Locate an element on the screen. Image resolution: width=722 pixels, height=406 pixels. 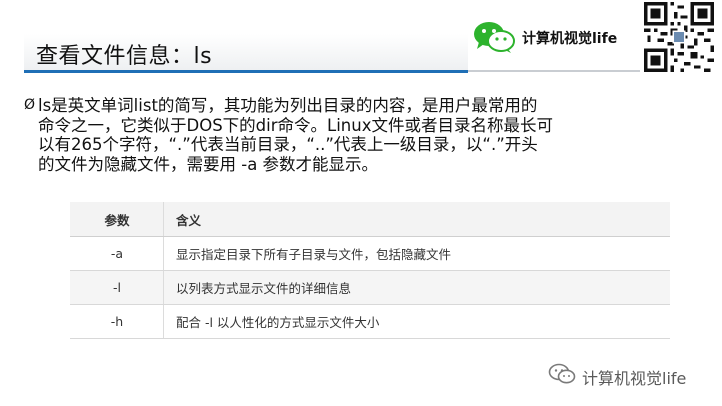
meaning-cell: 配合 -l 以人性化的方式显示文件大小 is located at coordinates (278, 322).